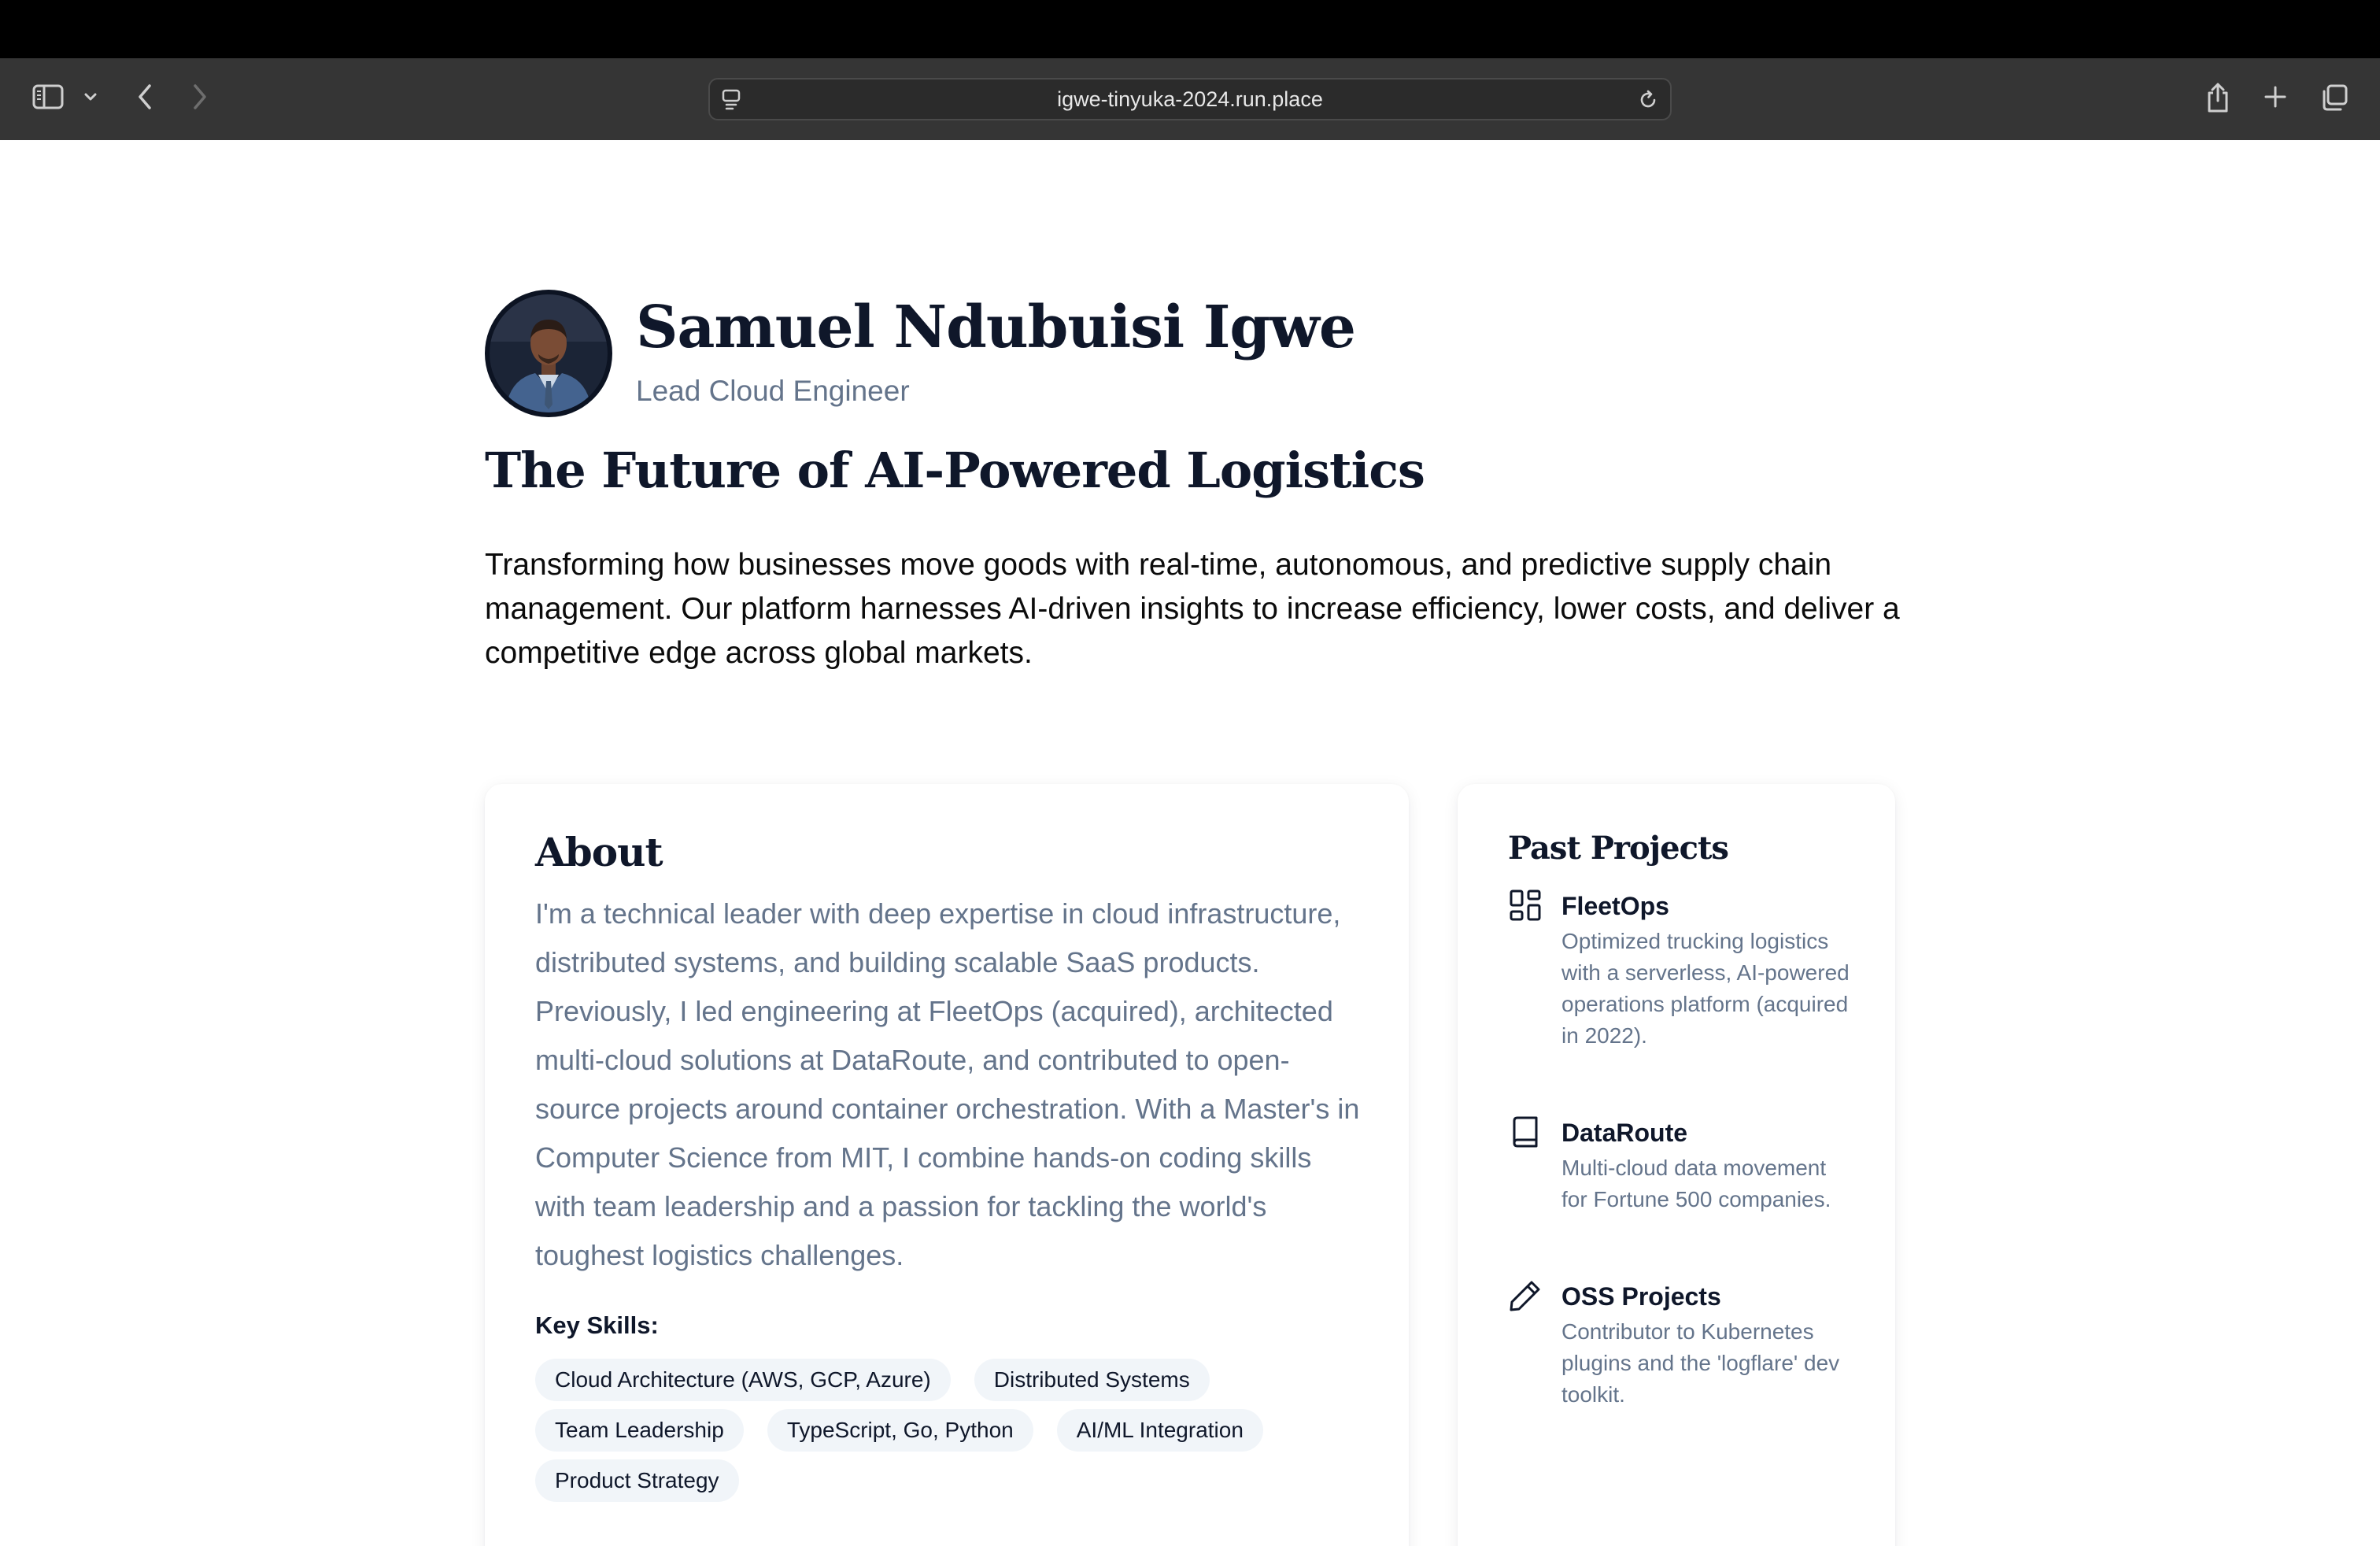 This screenshot has height=1546, width=2380. I want to click on profile-name: Samuel Ndubuisi Igwe, so click(996, 327).